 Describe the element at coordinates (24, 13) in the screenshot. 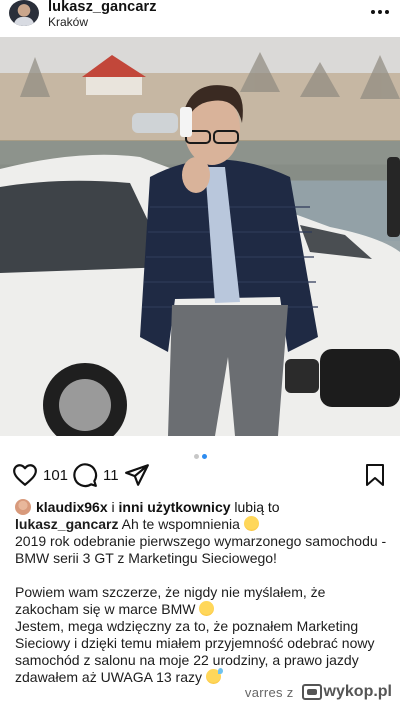

I see `avatar` at that location.